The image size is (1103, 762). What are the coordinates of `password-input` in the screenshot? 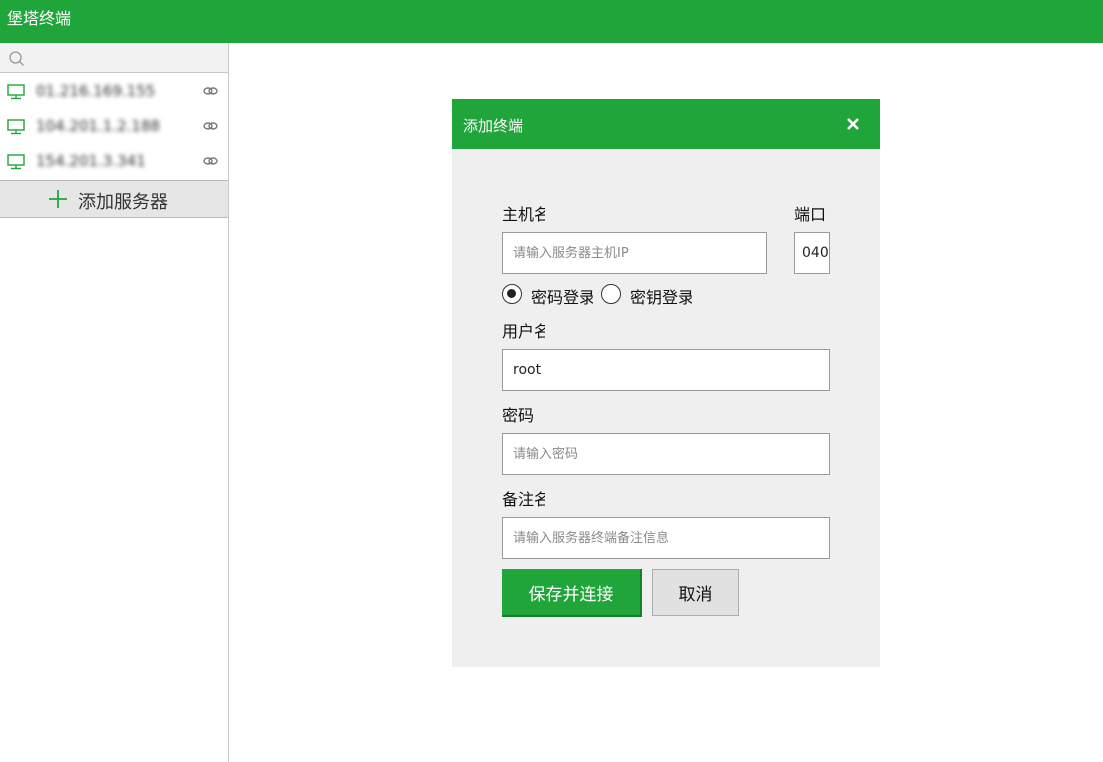 It's located at (666, 454).